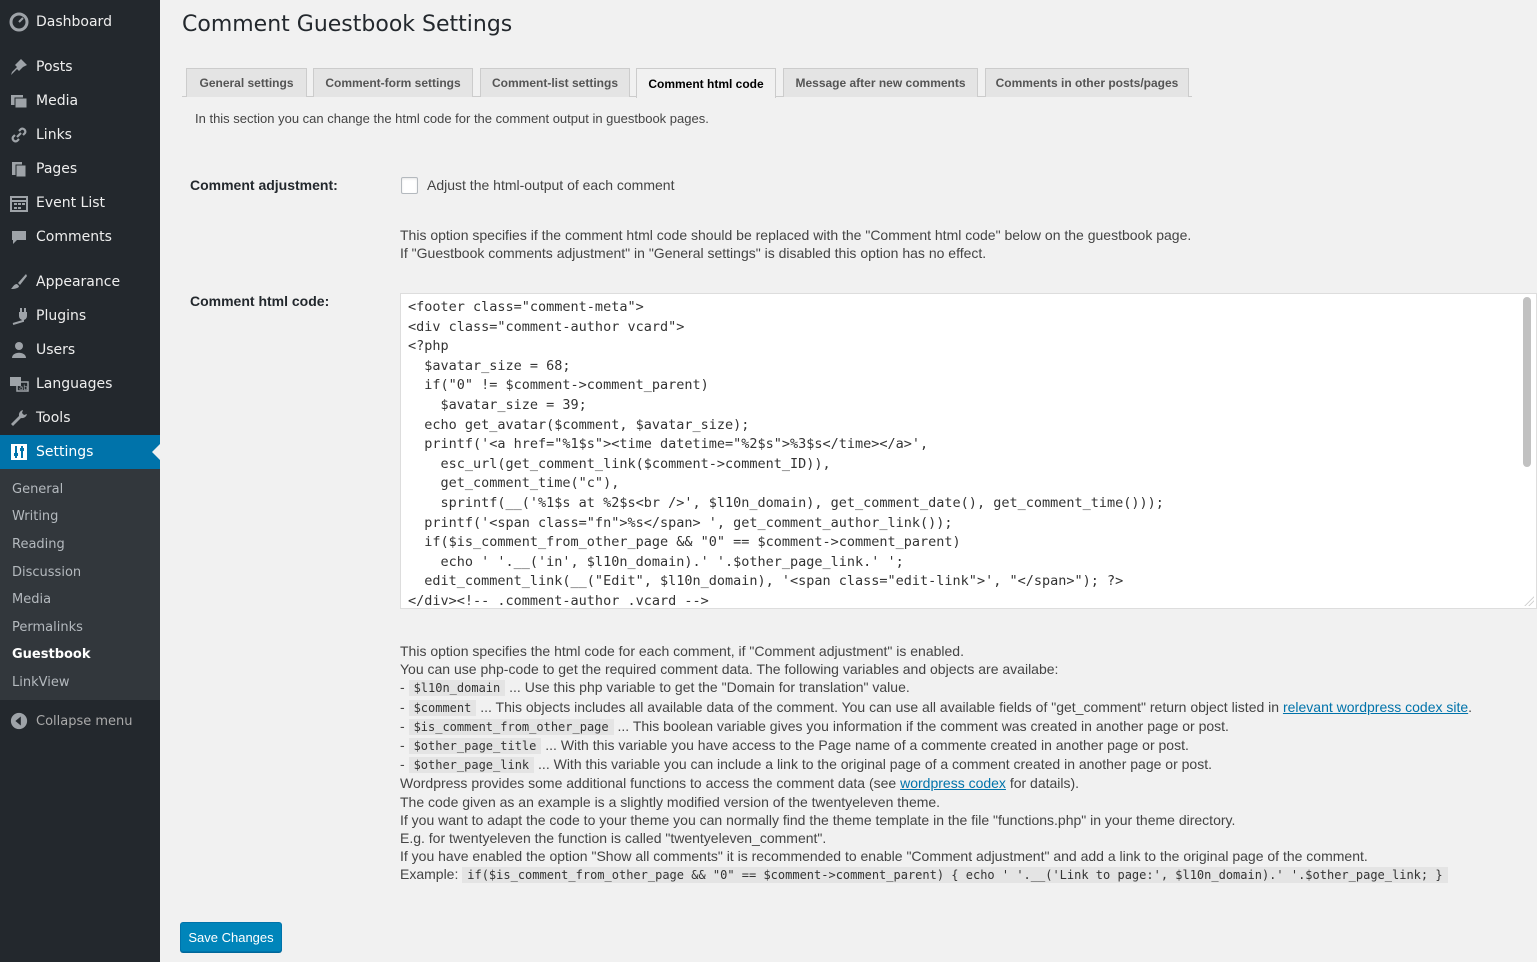  Describe the element at coordinates (19, 102) in the screenshot. I see `media-icon` at that location.